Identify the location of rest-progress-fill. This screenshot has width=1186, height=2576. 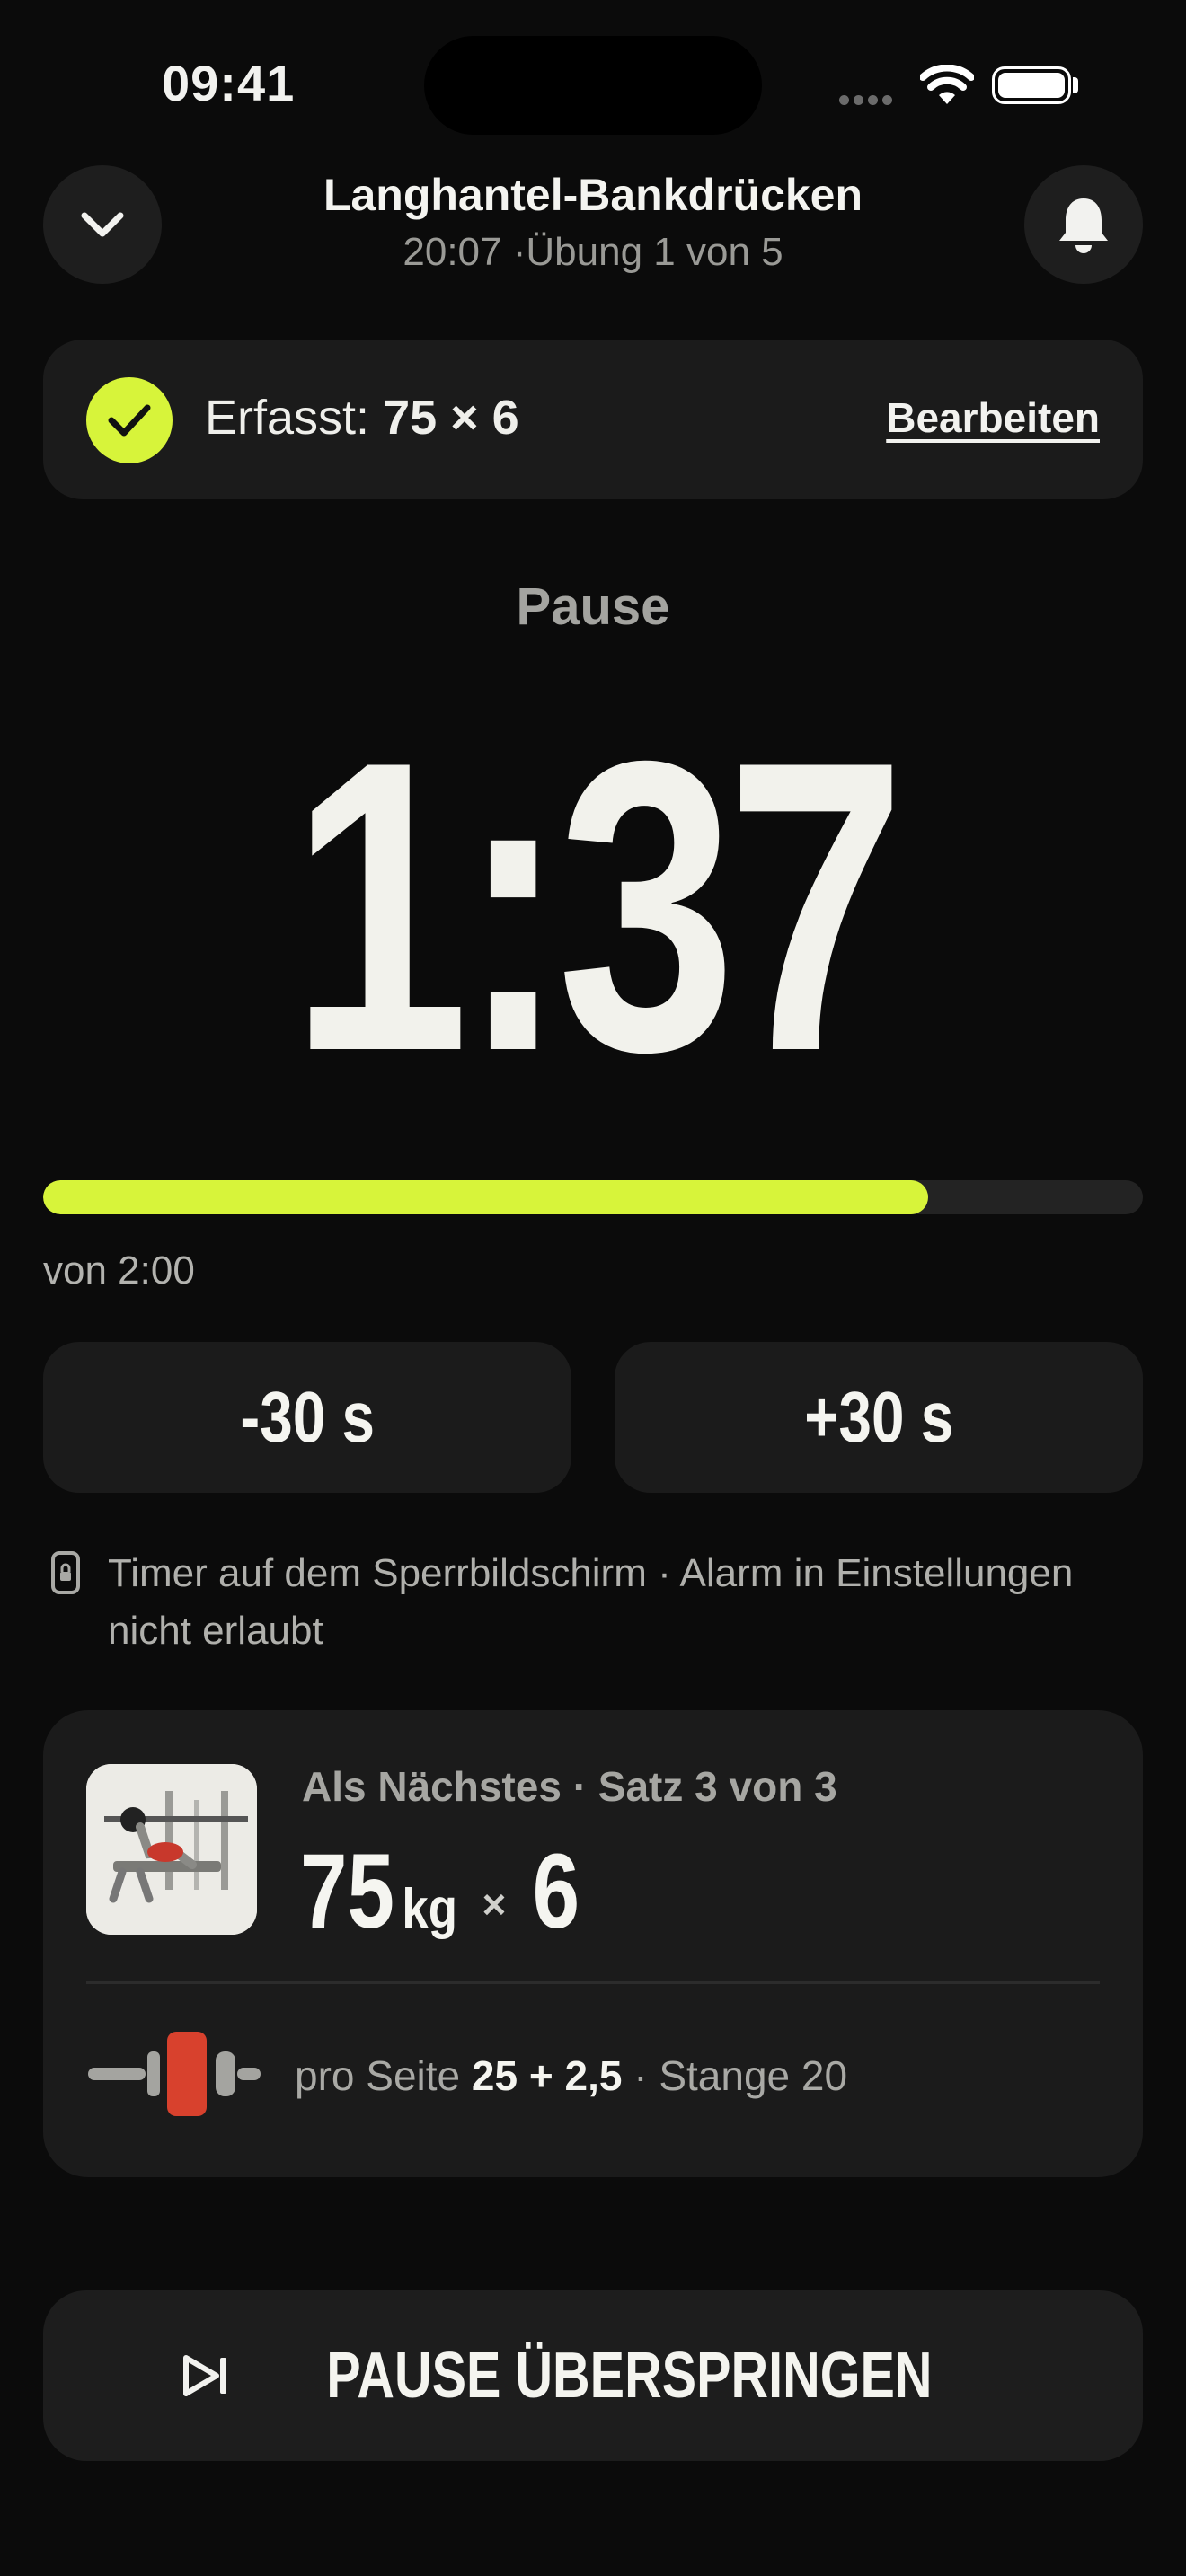
(486, 1197).